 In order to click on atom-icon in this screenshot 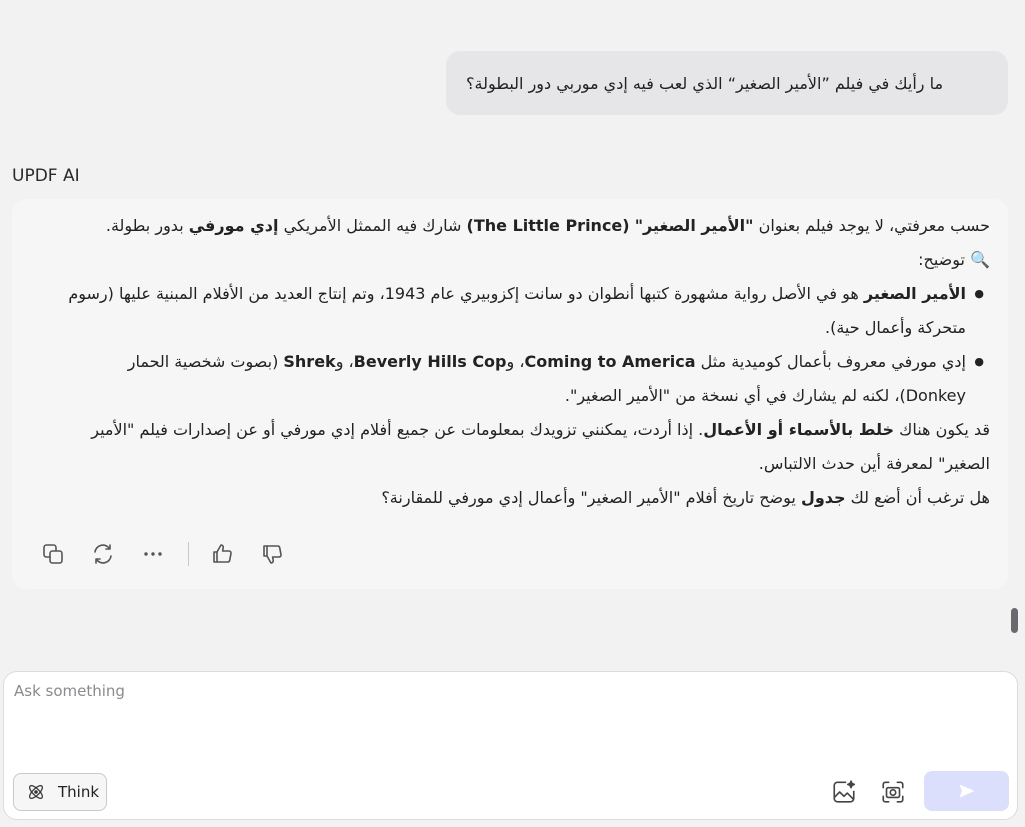, I will do `click(36, 792)`.